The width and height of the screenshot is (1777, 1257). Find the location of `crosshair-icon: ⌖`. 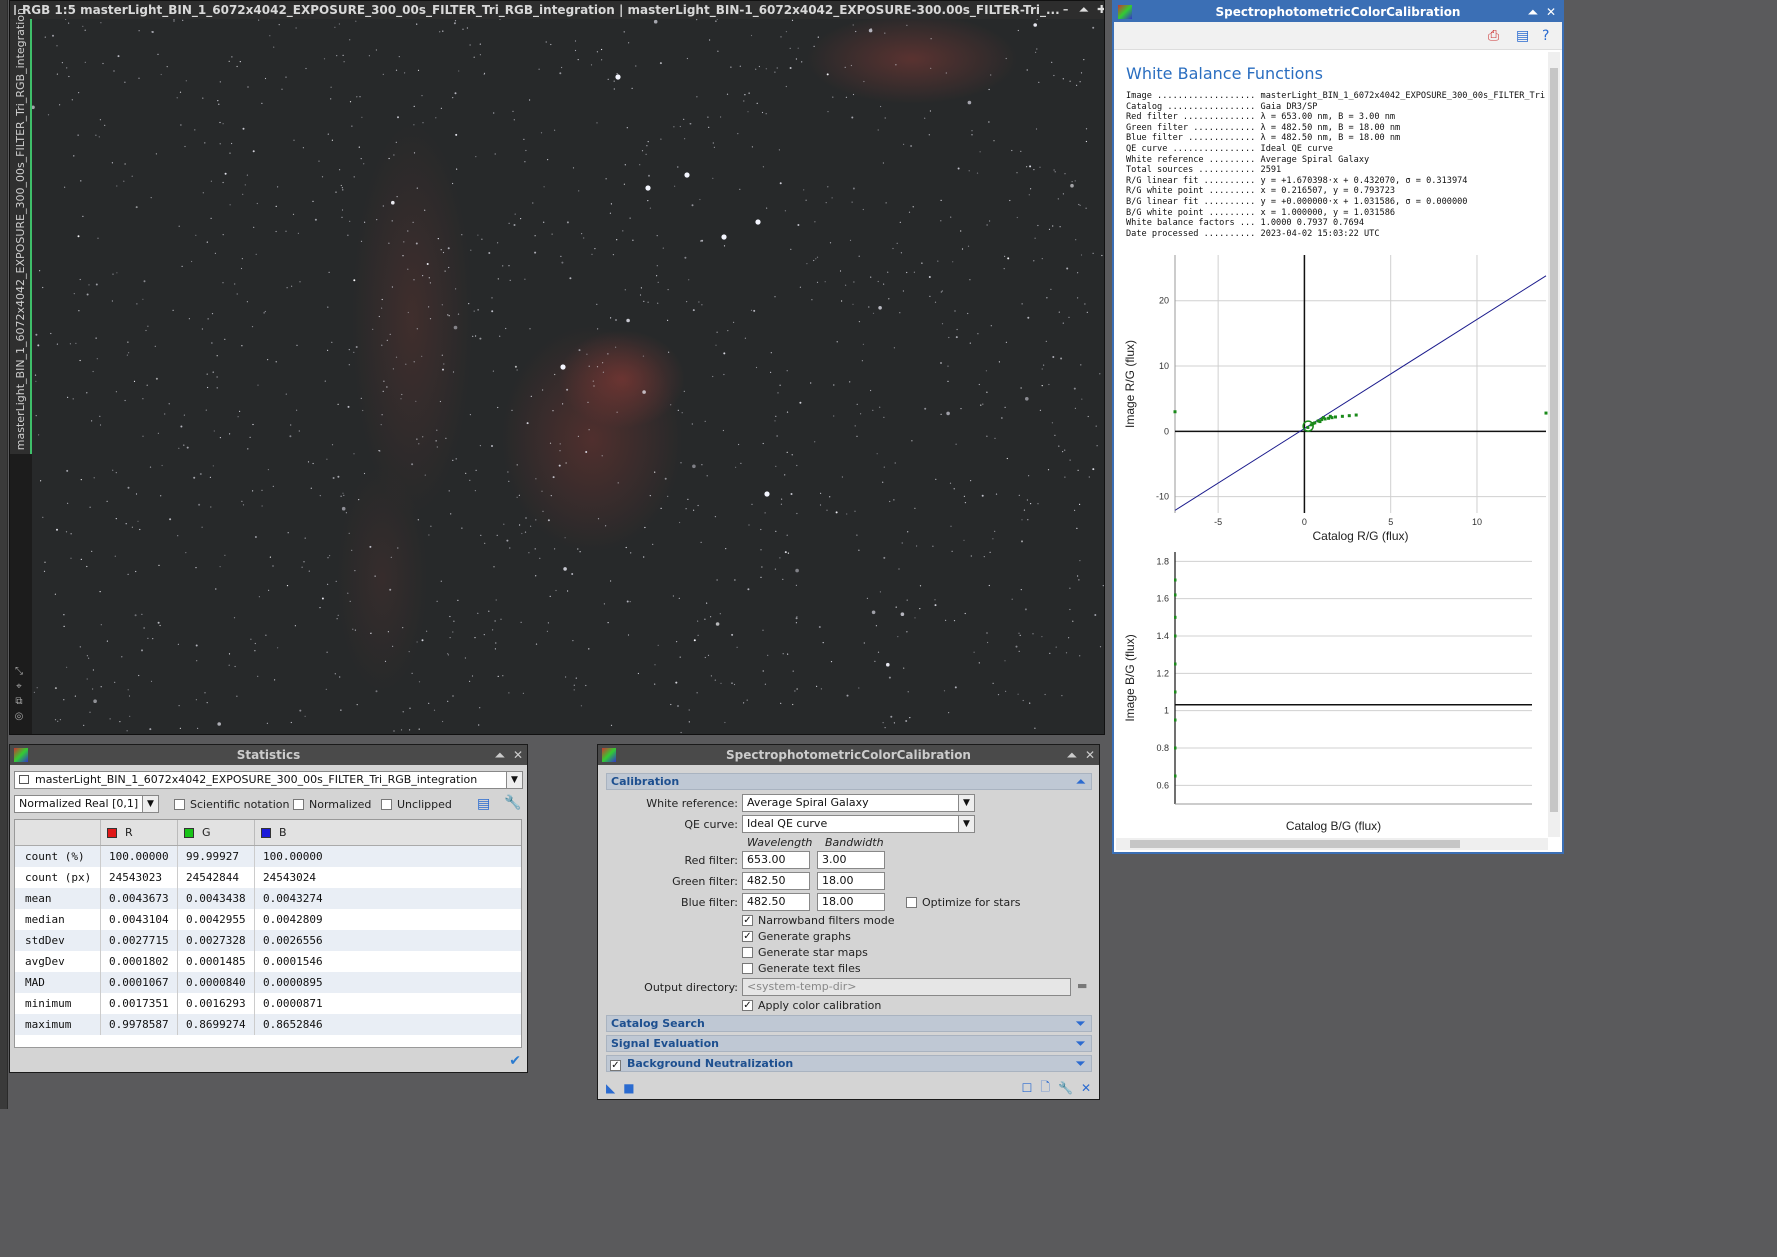

crosshair-icon: ⌖ is located at coordinates (19, 687).